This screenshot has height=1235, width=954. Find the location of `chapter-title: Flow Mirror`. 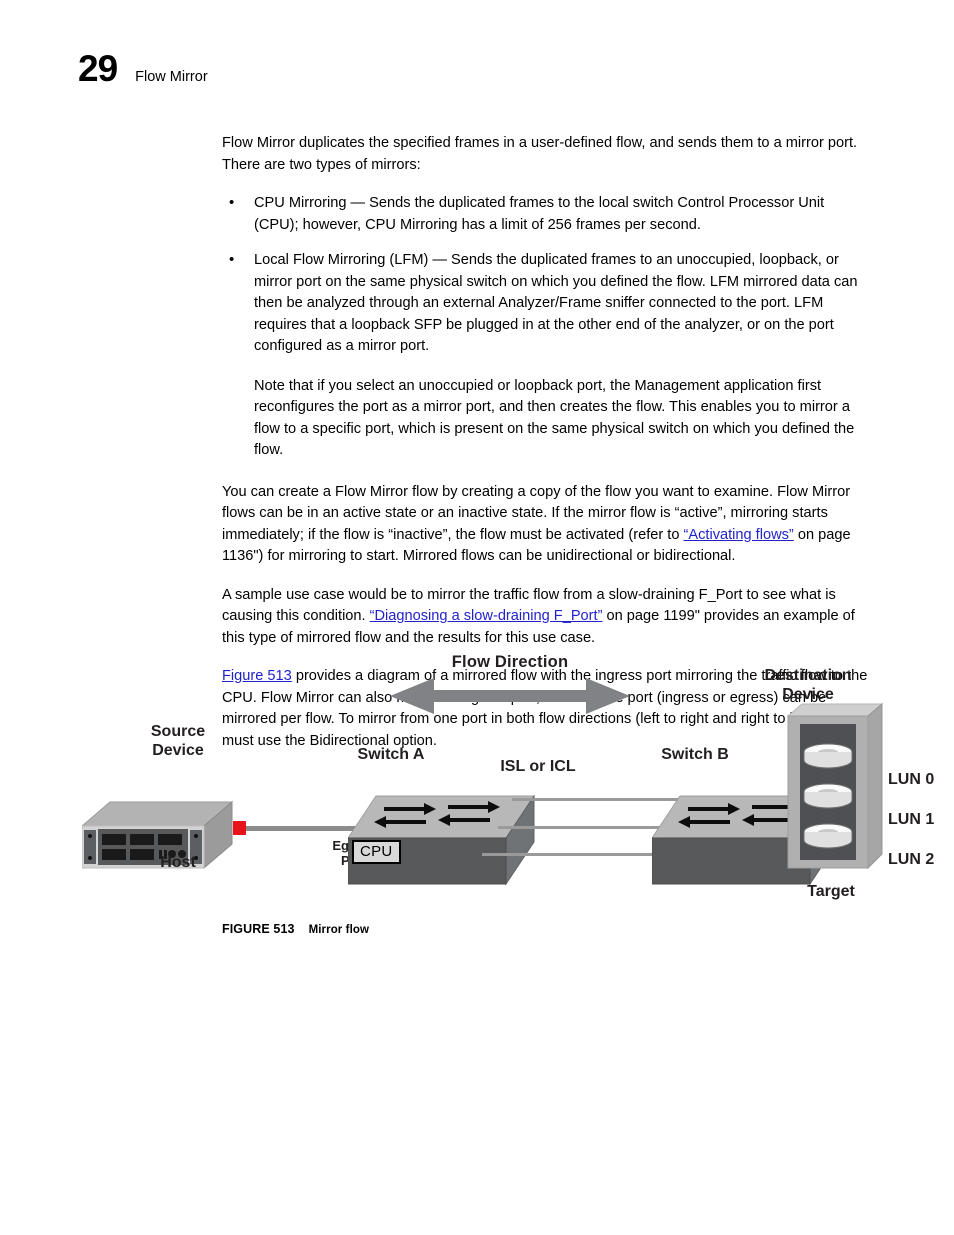

chapter-title: Flow Mirror is located at coordinates (171, 77).